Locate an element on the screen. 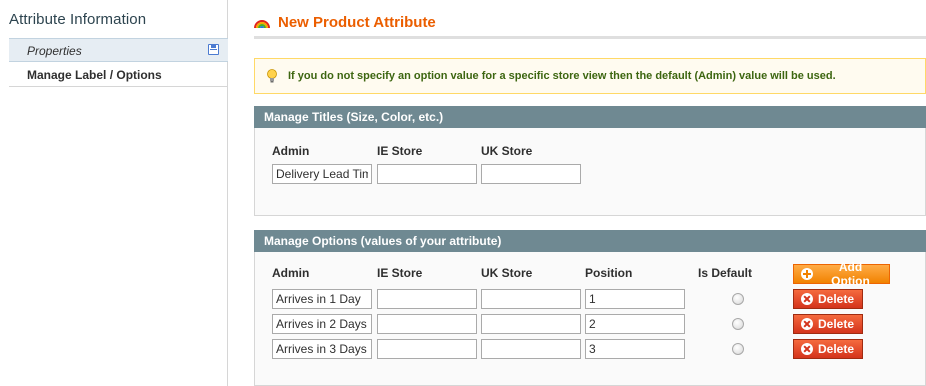  add-option-button: Add Option is located at coordinates (841, 274).